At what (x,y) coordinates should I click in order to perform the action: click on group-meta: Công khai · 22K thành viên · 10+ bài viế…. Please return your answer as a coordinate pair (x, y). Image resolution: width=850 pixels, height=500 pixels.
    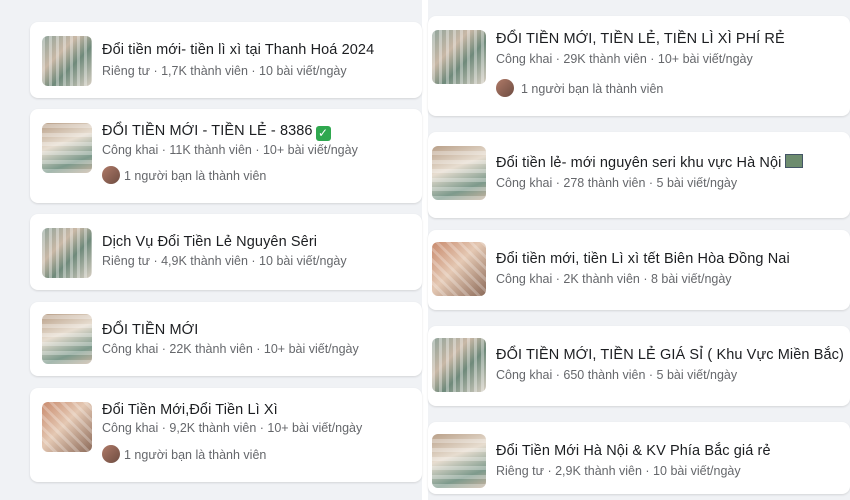
    Looking at the image, I should click on (230, 349).